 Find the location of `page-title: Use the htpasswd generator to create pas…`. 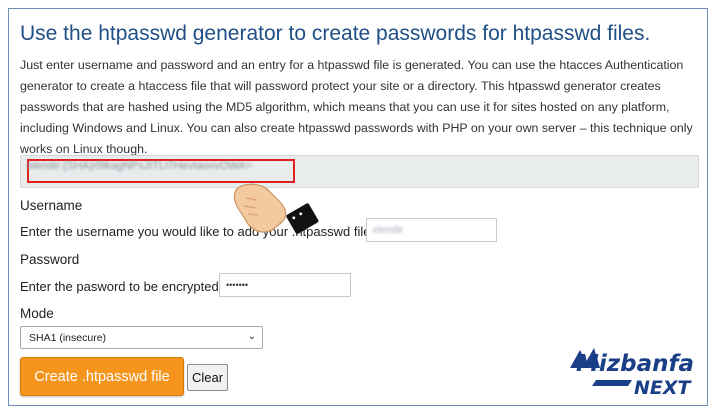

page-title: Use the htpasswd generator to create pas… is located at coordinates (335, 33).